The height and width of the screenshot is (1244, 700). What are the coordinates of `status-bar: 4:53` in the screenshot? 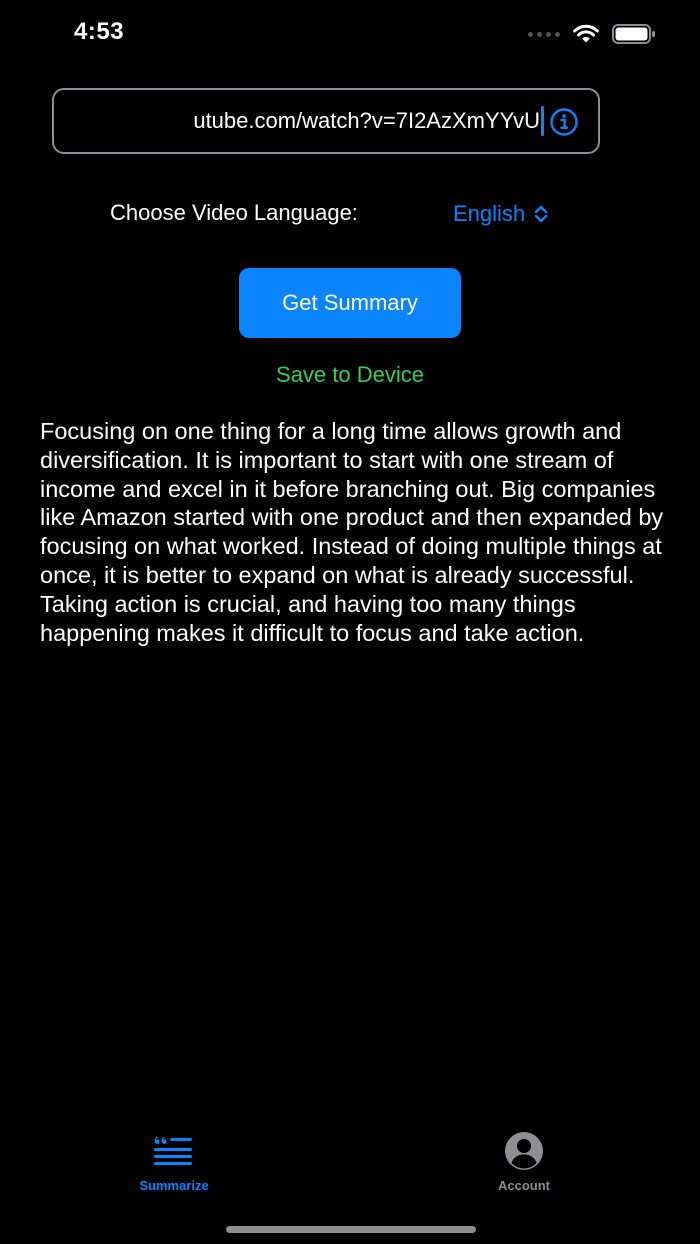 It's located at (350, 35).